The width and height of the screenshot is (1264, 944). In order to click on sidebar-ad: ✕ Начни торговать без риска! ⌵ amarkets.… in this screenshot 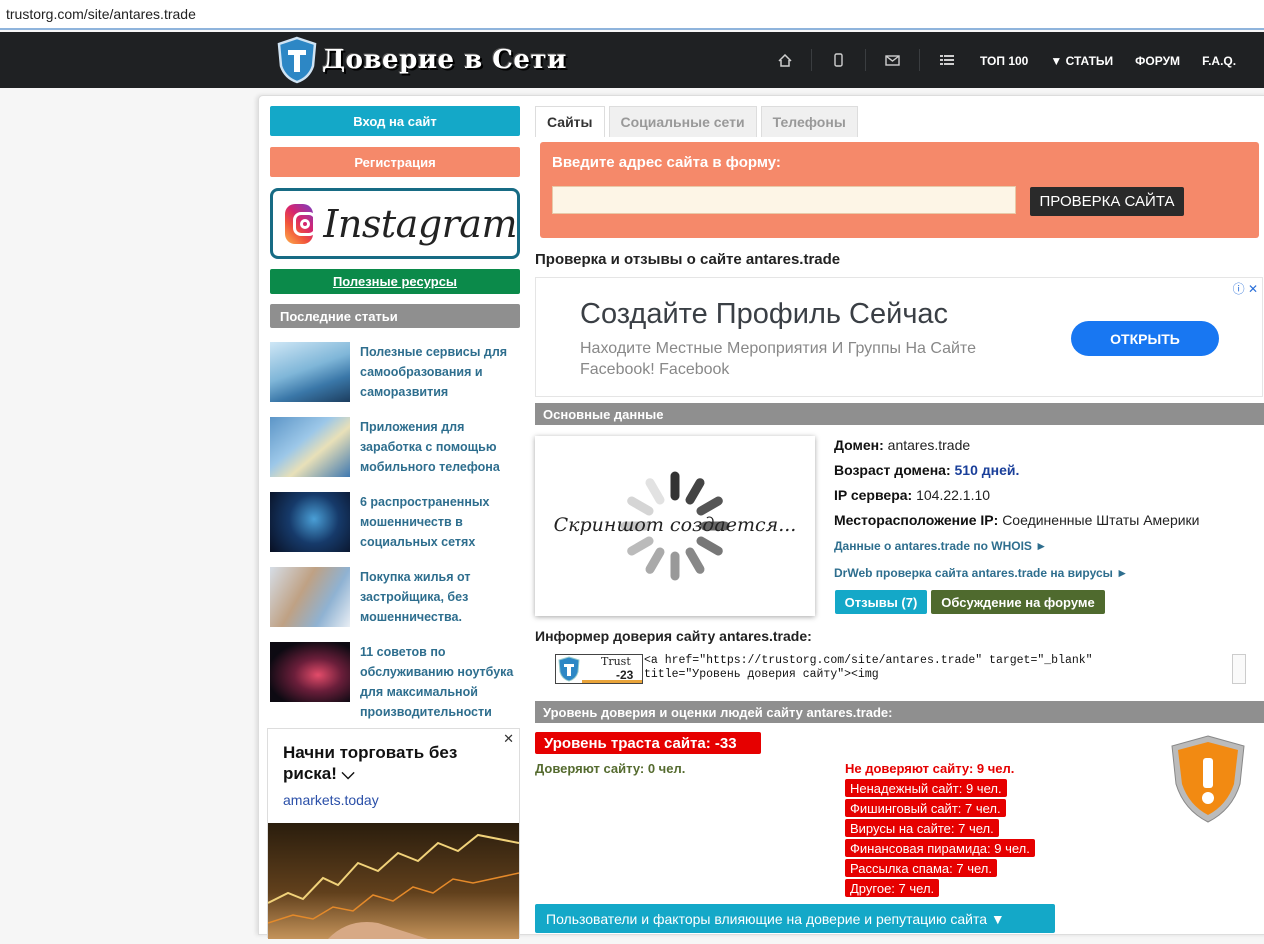, I will do `click(393, 833)`.